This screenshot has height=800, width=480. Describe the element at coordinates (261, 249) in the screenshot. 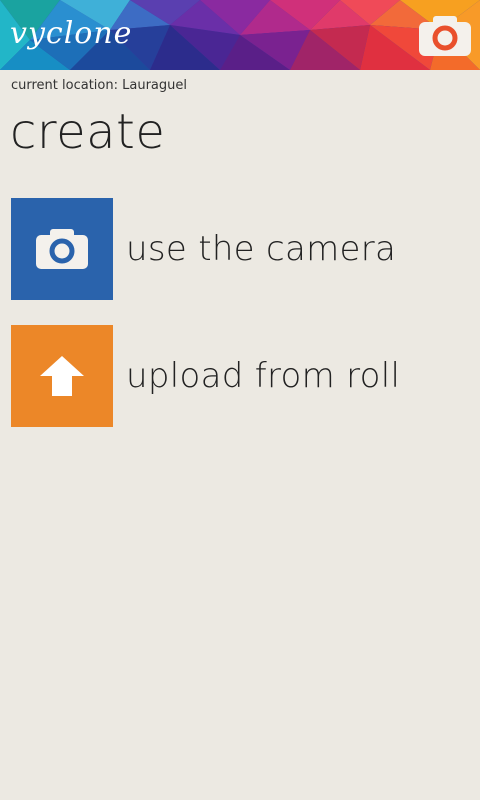

I see `use-camera-label: use the camera` at that location.